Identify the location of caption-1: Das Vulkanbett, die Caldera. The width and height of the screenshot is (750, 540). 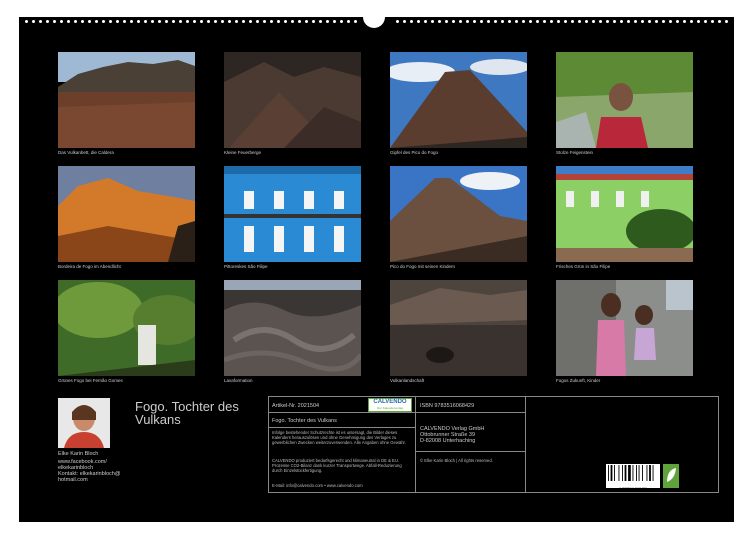
(86, 152).